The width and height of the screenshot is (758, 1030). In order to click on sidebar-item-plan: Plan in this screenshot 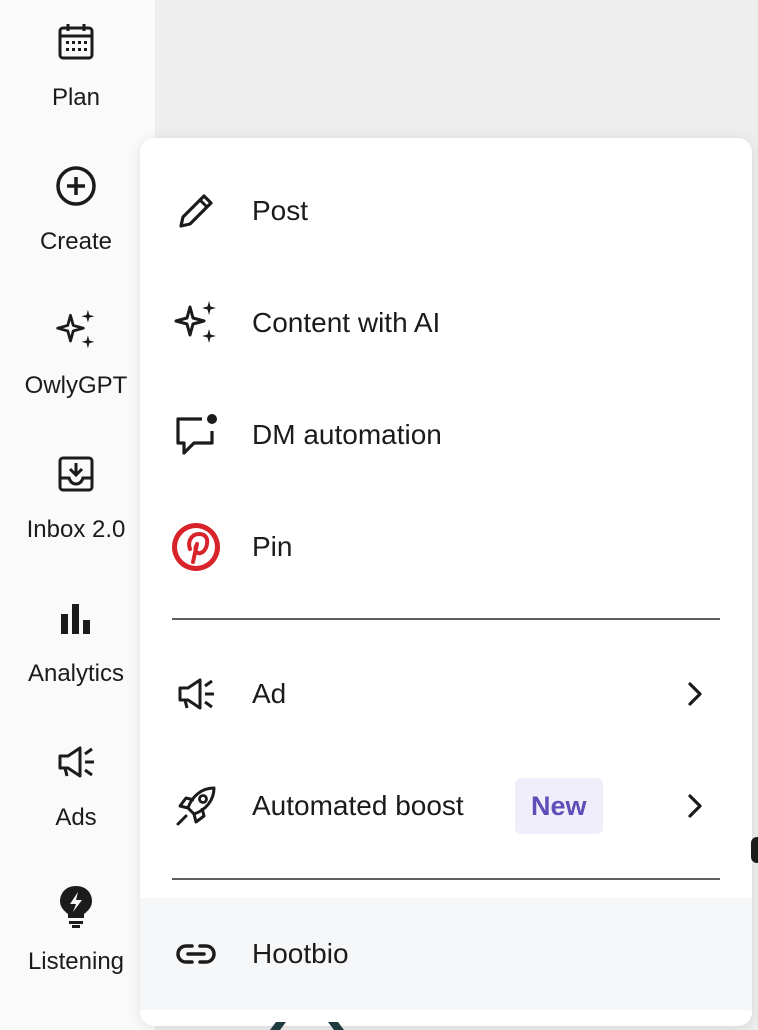, I will do `click(76, 66)`.